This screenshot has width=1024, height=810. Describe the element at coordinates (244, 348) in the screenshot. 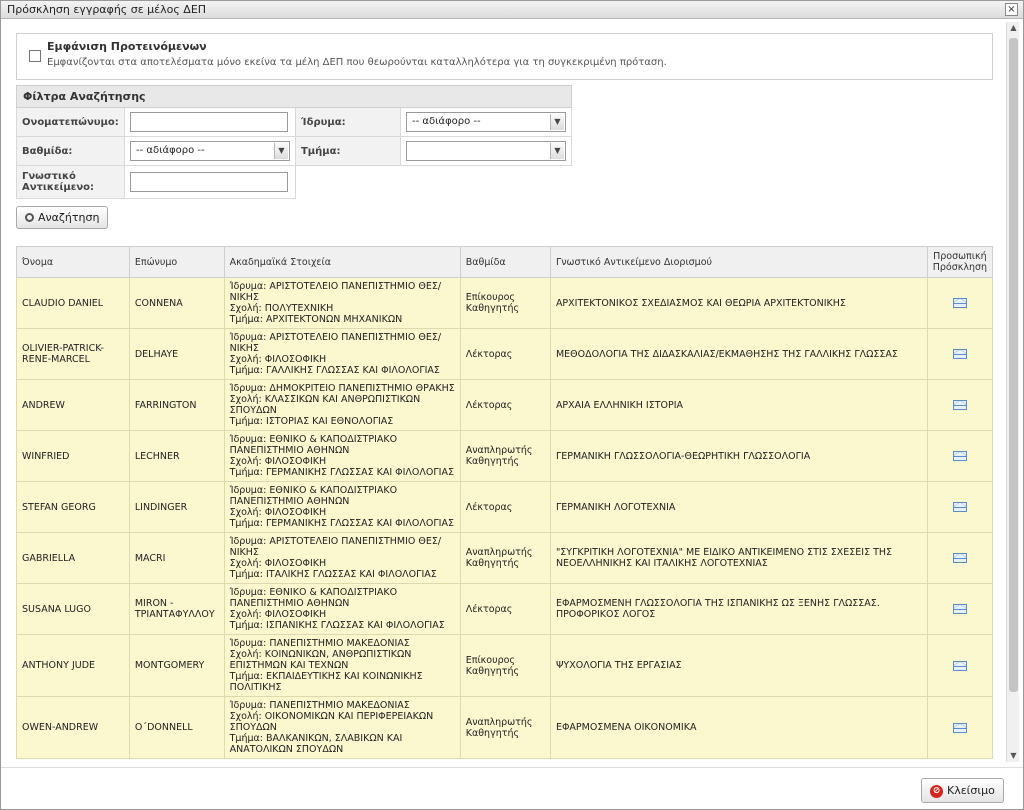

I see `academic-line: ΝΙΚΗΣ` at that location.